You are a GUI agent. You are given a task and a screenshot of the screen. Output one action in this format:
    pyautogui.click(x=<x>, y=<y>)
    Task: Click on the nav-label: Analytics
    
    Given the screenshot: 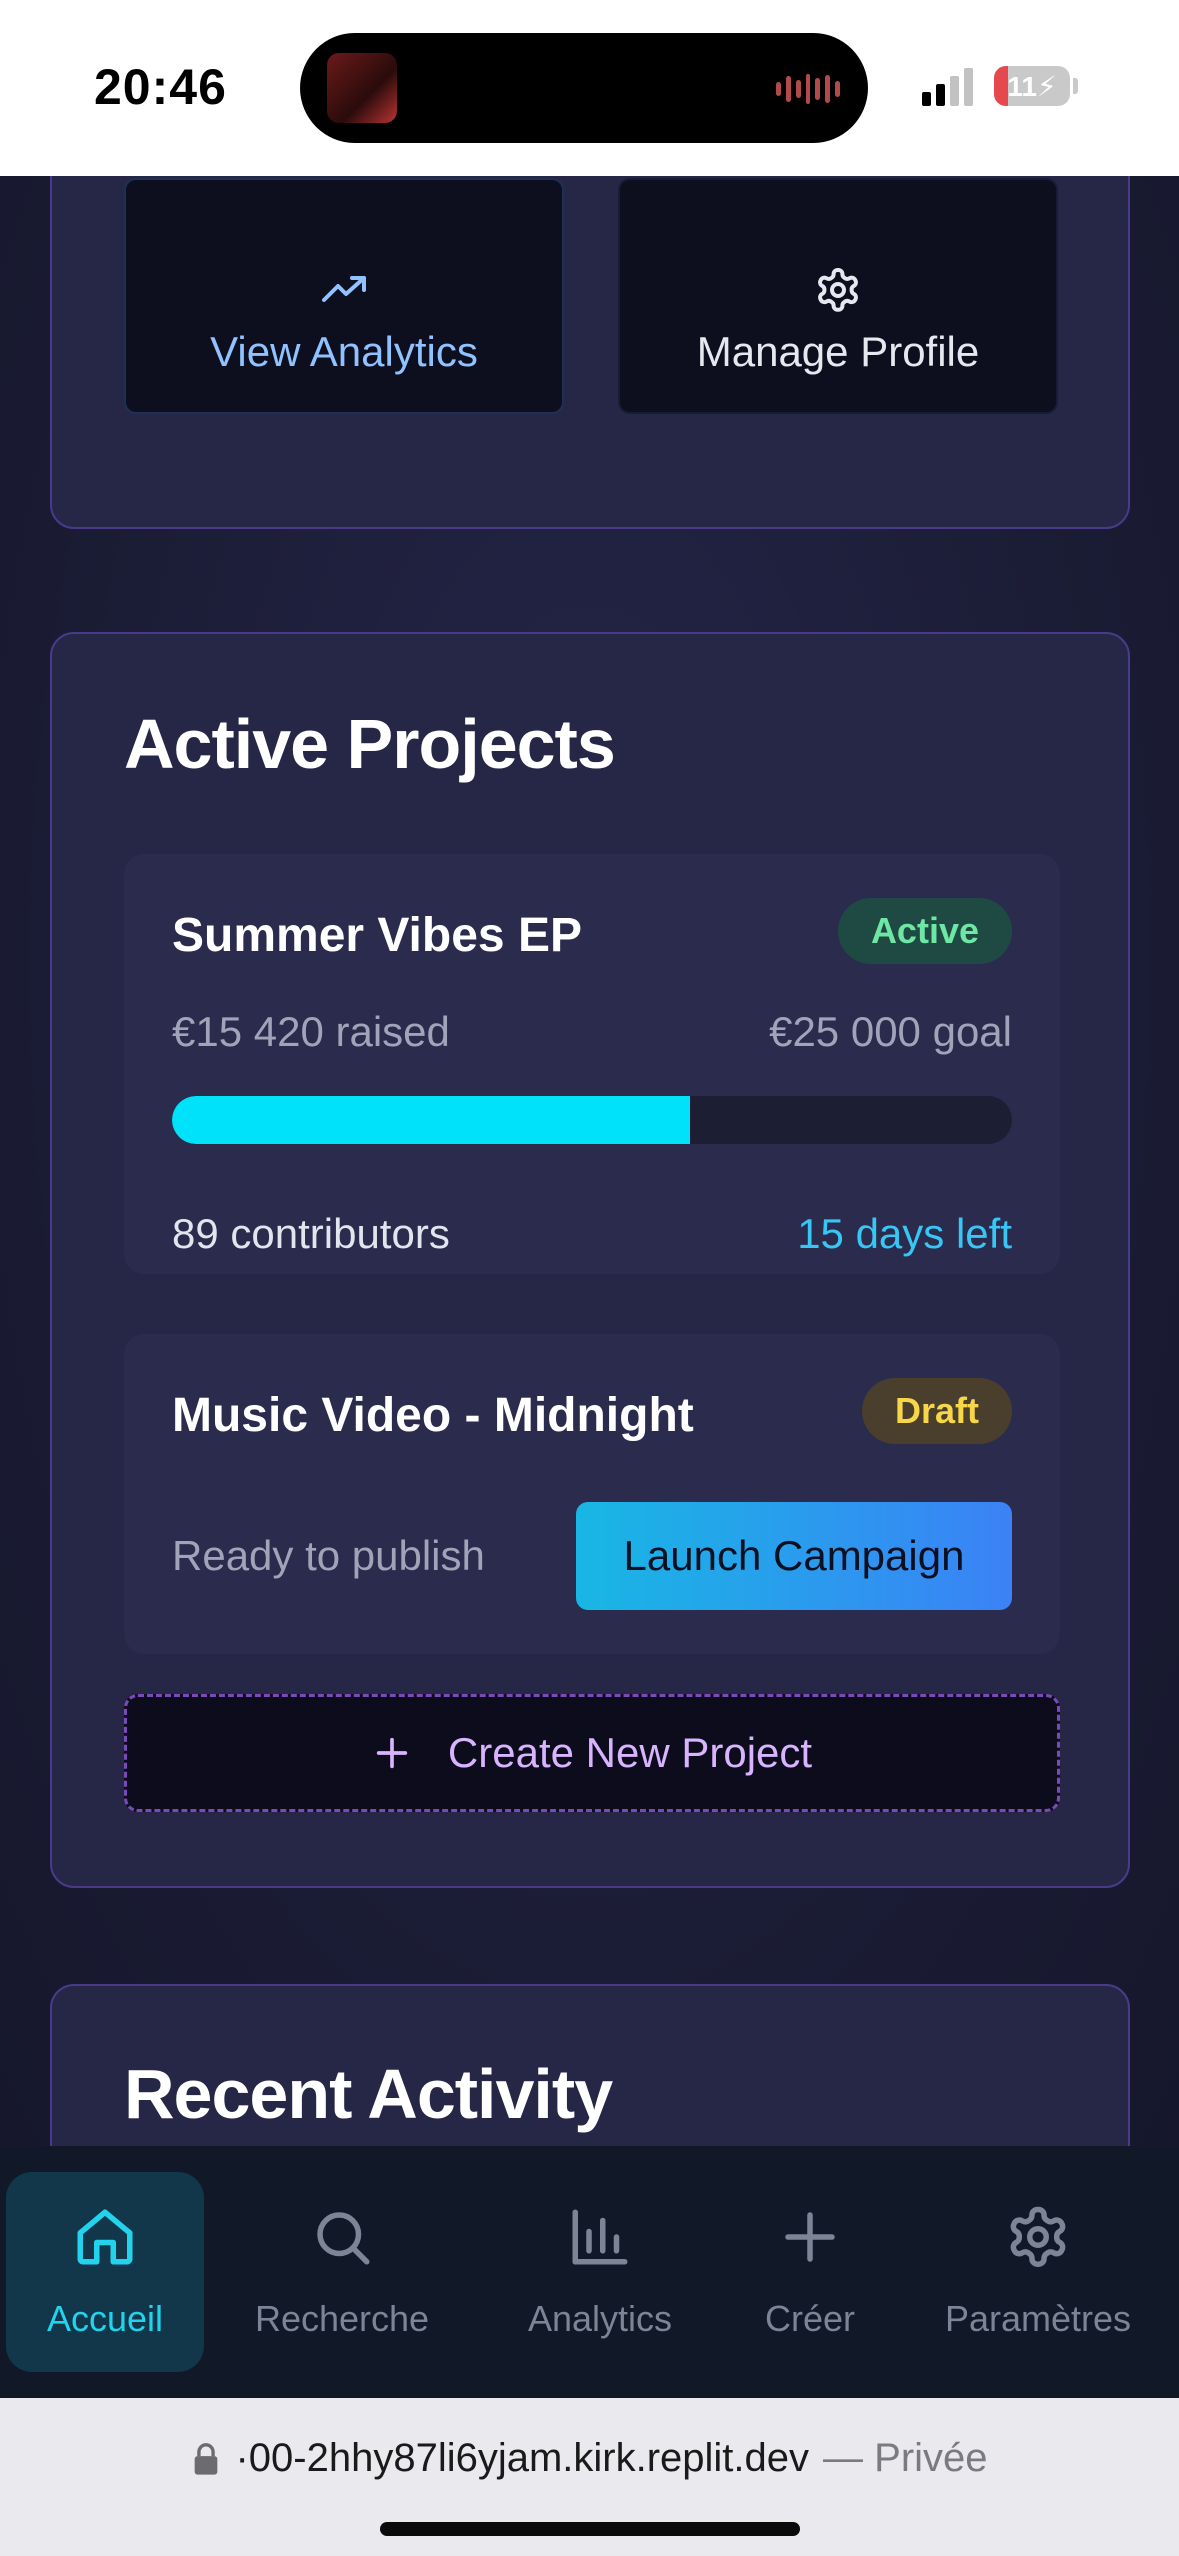 What is the action you would take?
    pyautogui.click(x=600, y=2318)
    